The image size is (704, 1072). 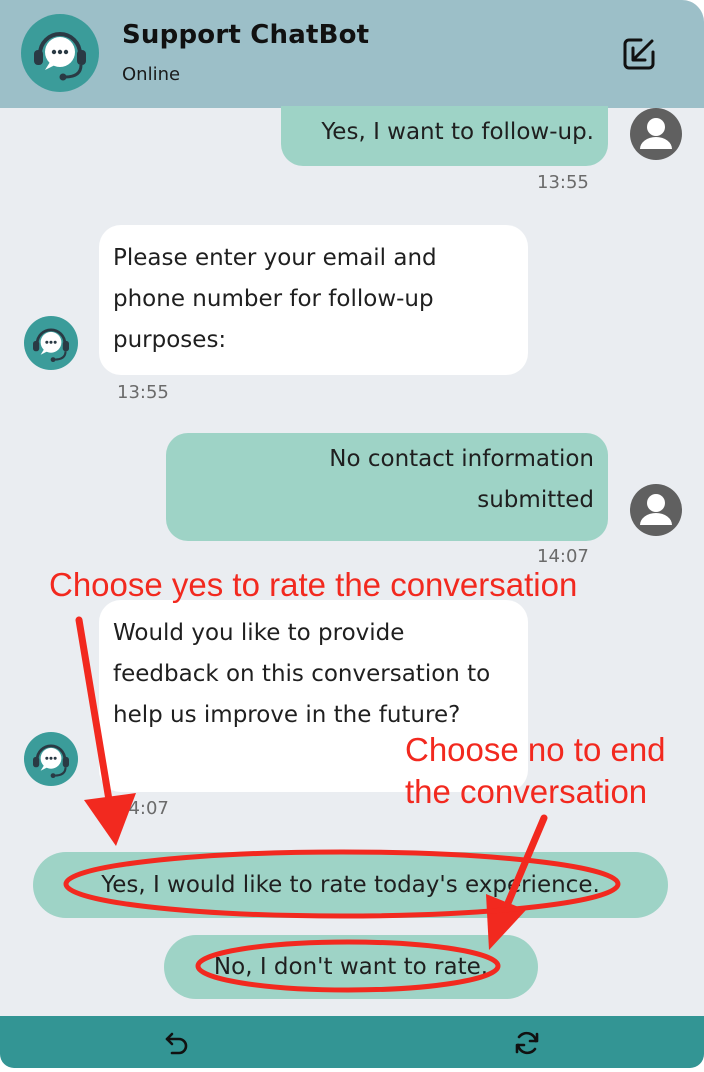 I want to click on chat-title: Support ChatBot, so click(x=246, y=35).